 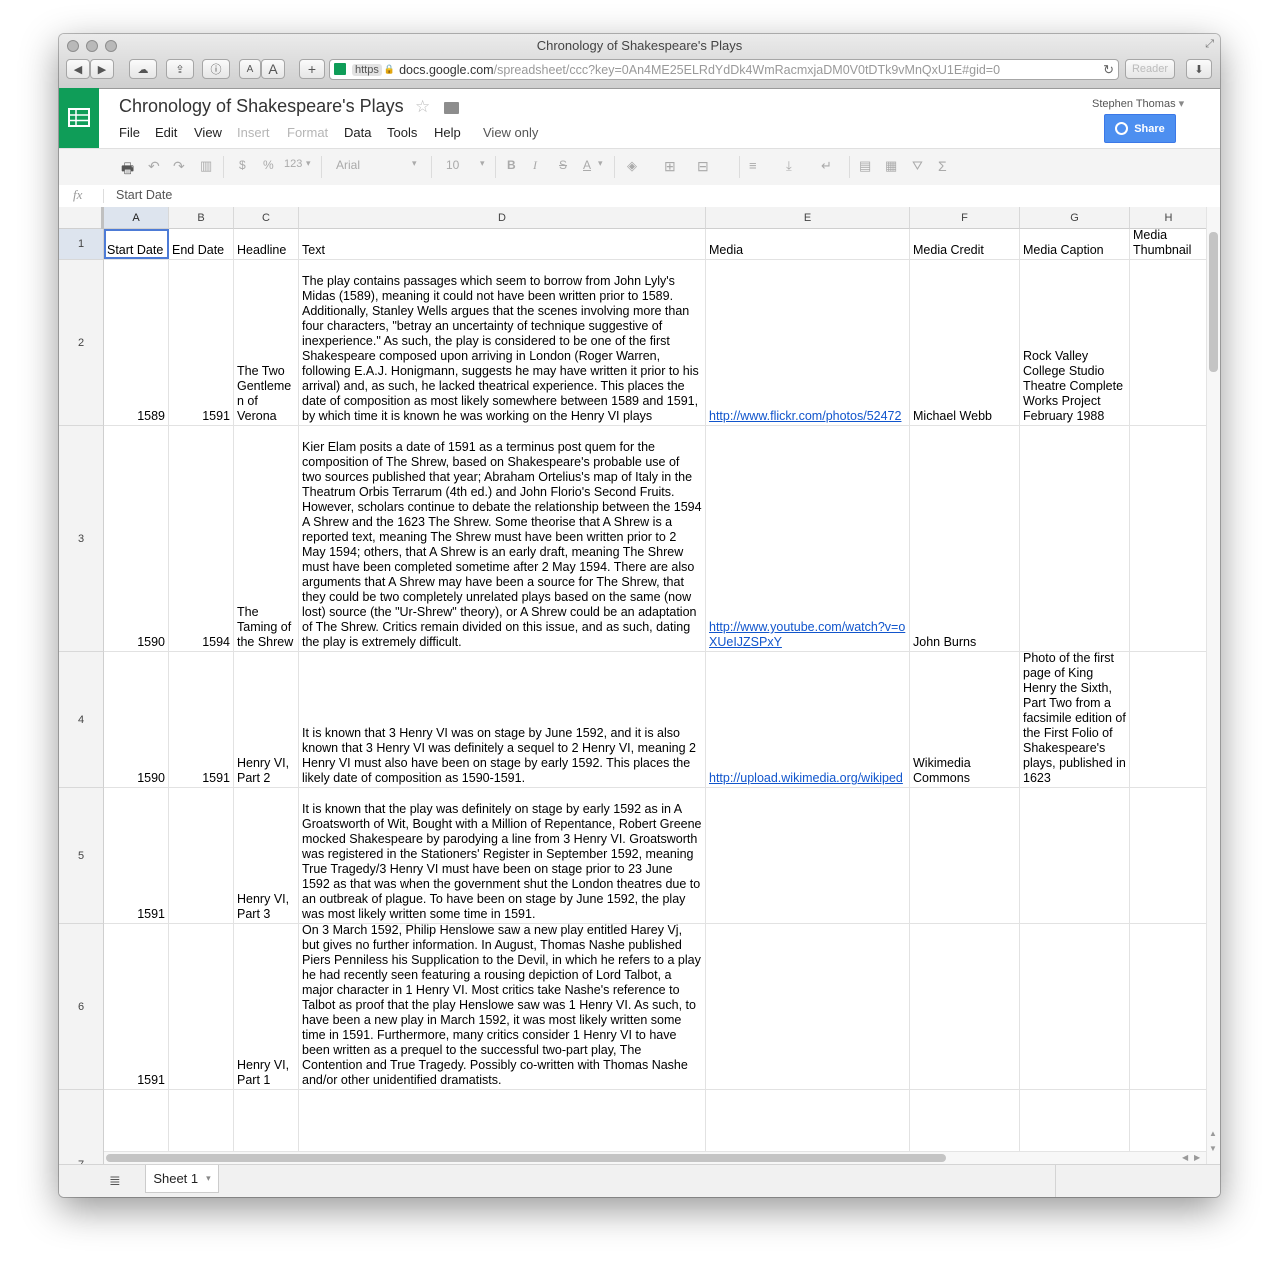 What do you see at coordinates (942, 166) in the screenshot?
I see `functions-icon: Σ` at bounding box center [942, 166].